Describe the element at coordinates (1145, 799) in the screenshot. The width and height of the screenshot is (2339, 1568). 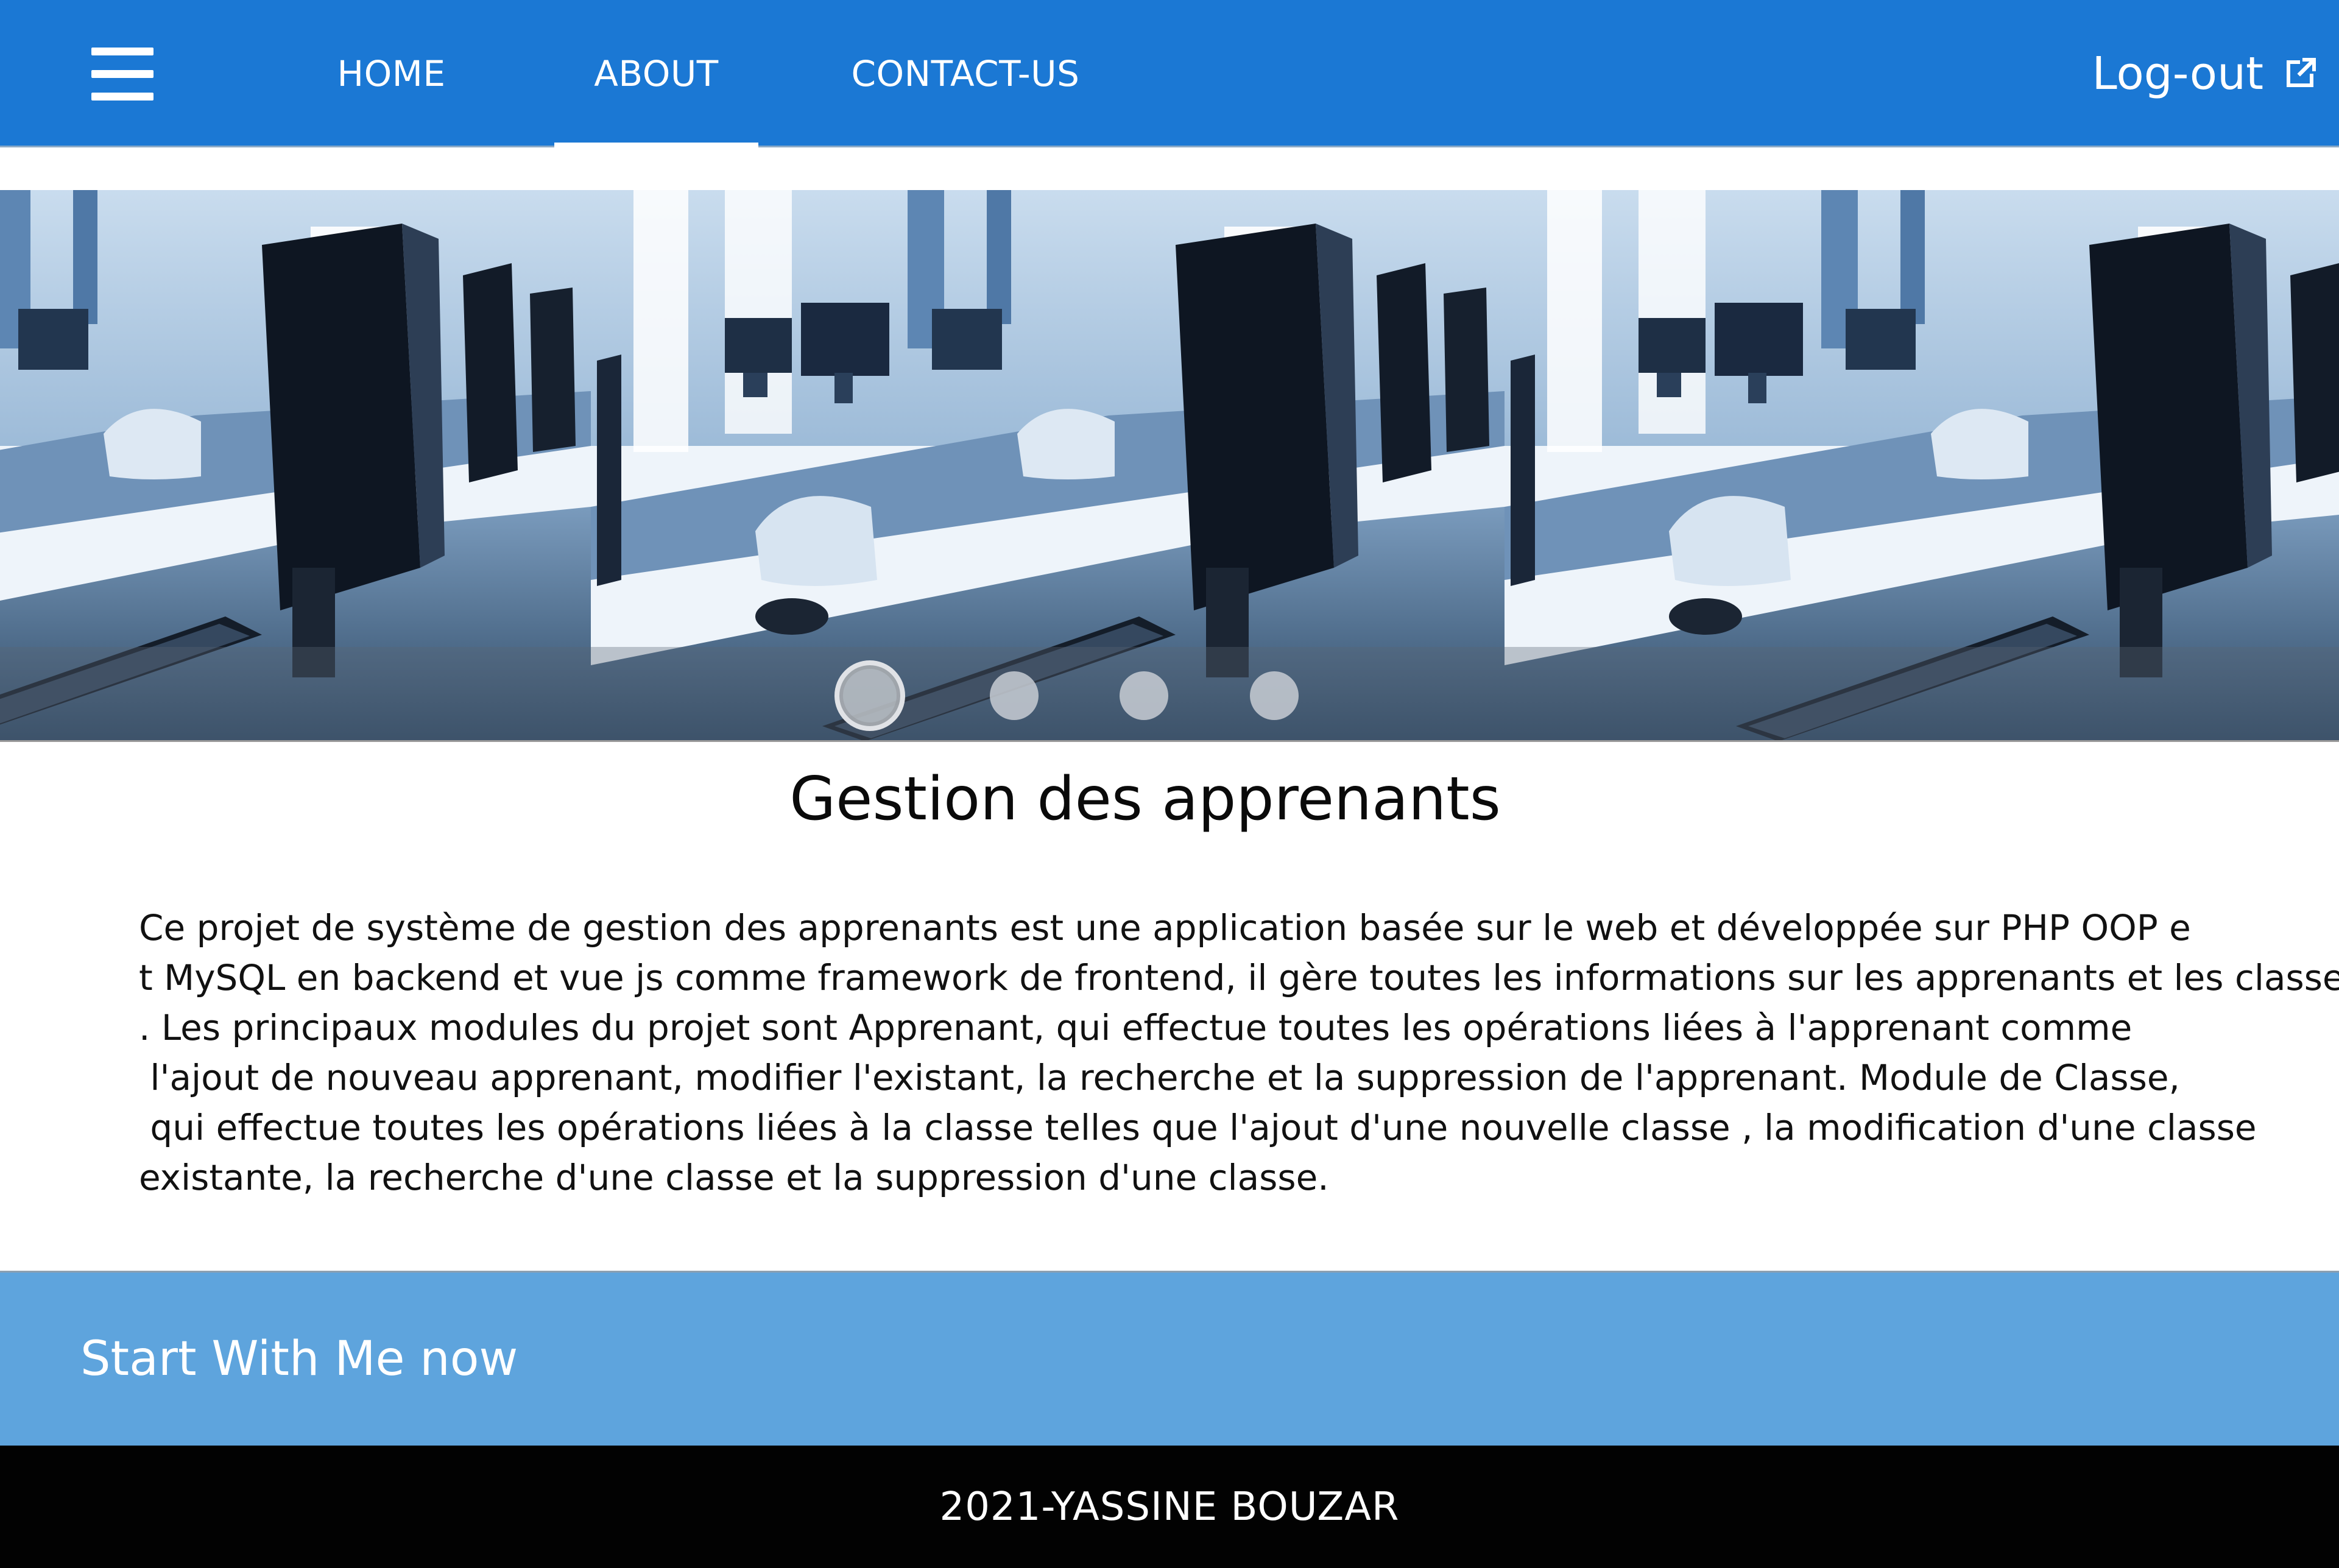
I see `page-title: Gestion des apprenants` at that location.